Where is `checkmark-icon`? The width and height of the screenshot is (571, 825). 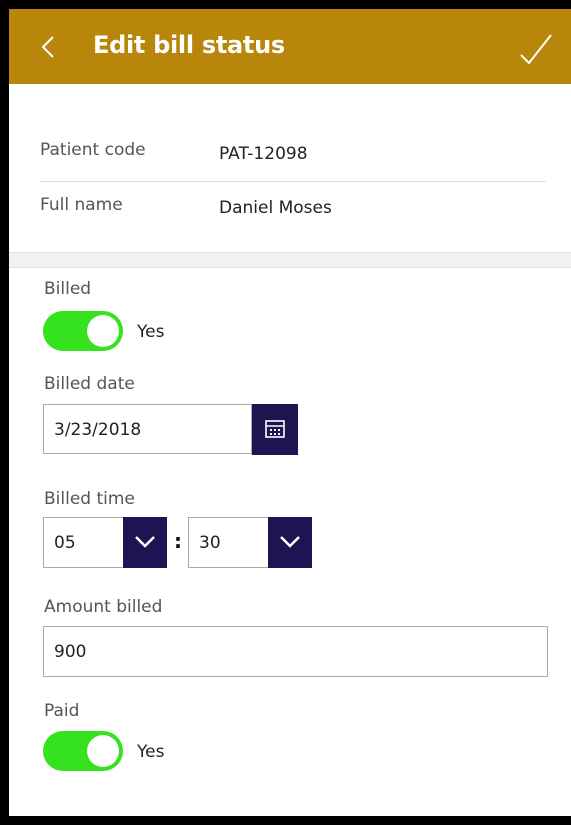 checkmark-icon is located at coordinates (536, 49).